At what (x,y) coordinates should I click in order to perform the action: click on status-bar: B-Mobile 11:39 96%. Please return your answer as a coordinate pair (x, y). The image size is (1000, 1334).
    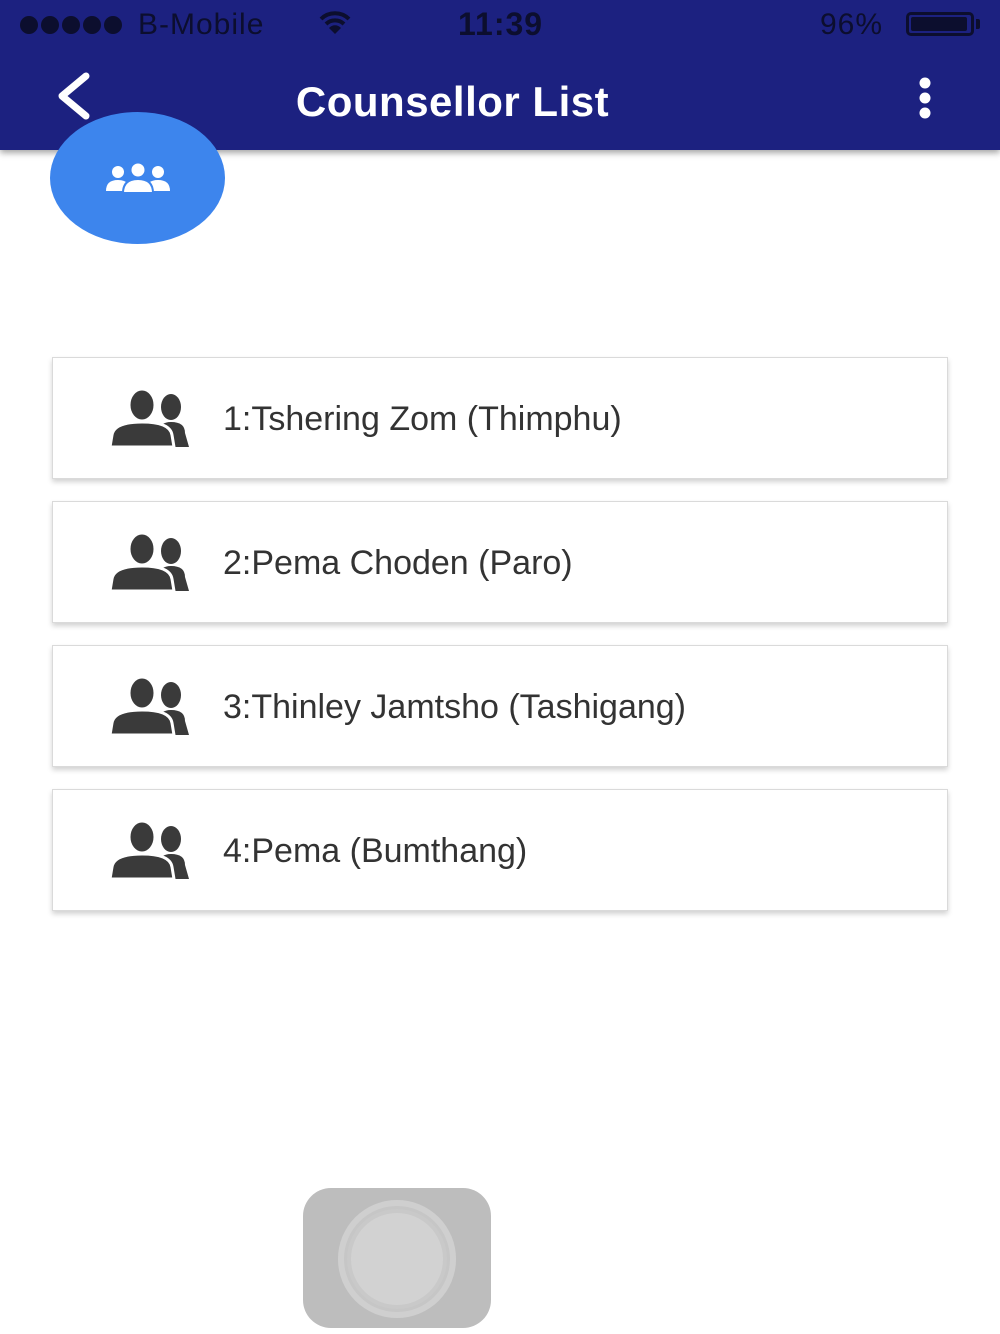
    Looking at the image, I should click on (500, 25).